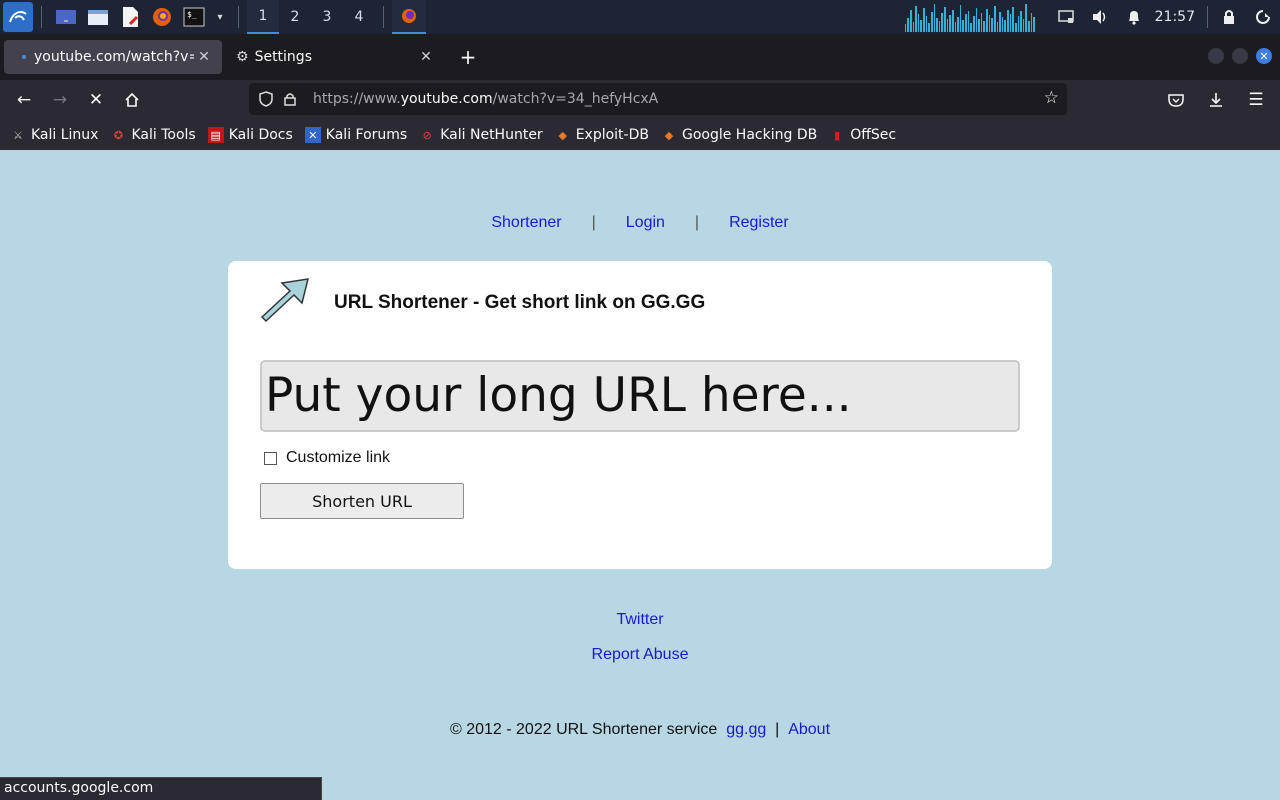 This screenshot has height=800, width=1280. What do you see at coordinates (362, 501) in the screenshot?
I see `shorten-url-button: Shorten URL` at bounding box center [362, 501].